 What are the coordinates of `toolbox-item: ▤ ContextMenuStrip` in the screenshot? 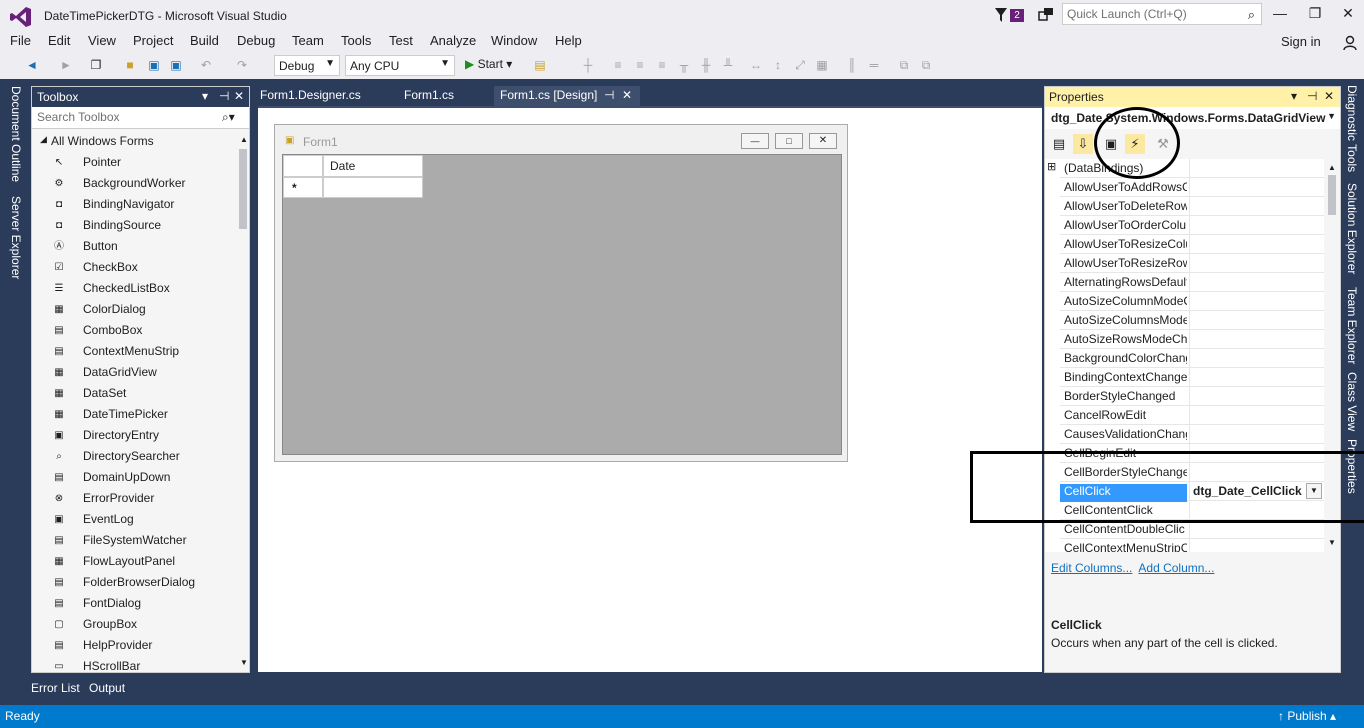 It's located at (134, 351).